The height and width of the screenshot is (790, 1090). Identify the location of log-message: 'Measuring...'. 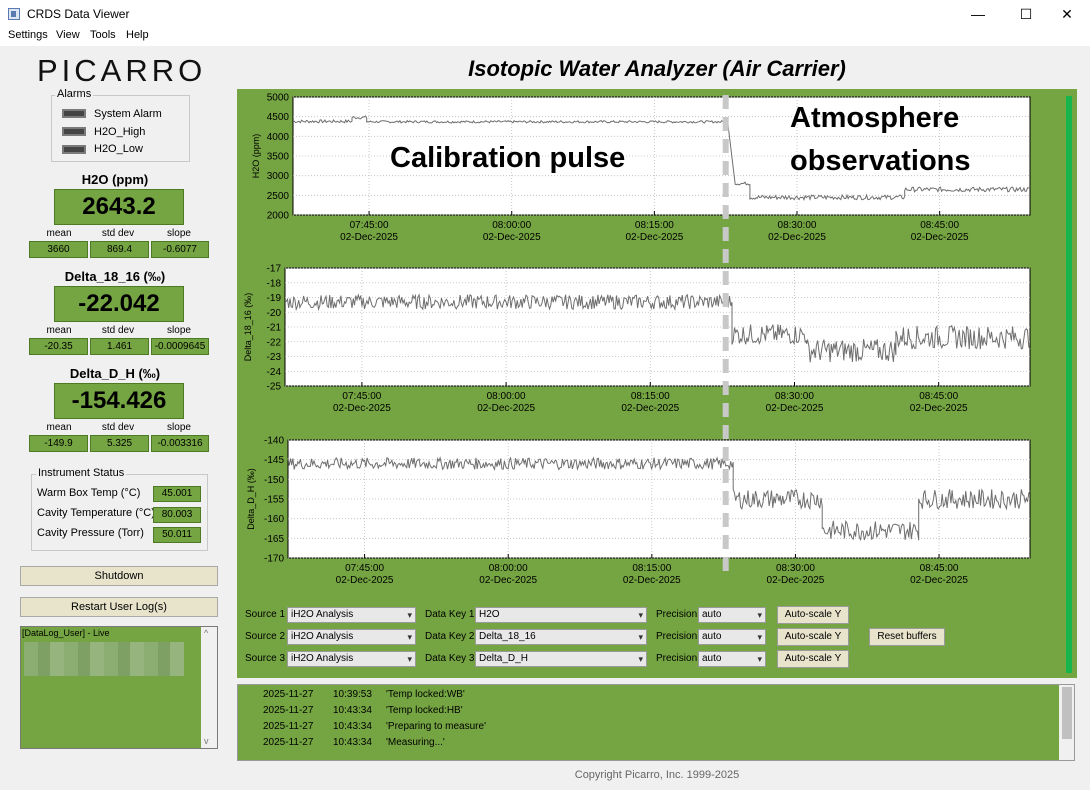
(415, 742).